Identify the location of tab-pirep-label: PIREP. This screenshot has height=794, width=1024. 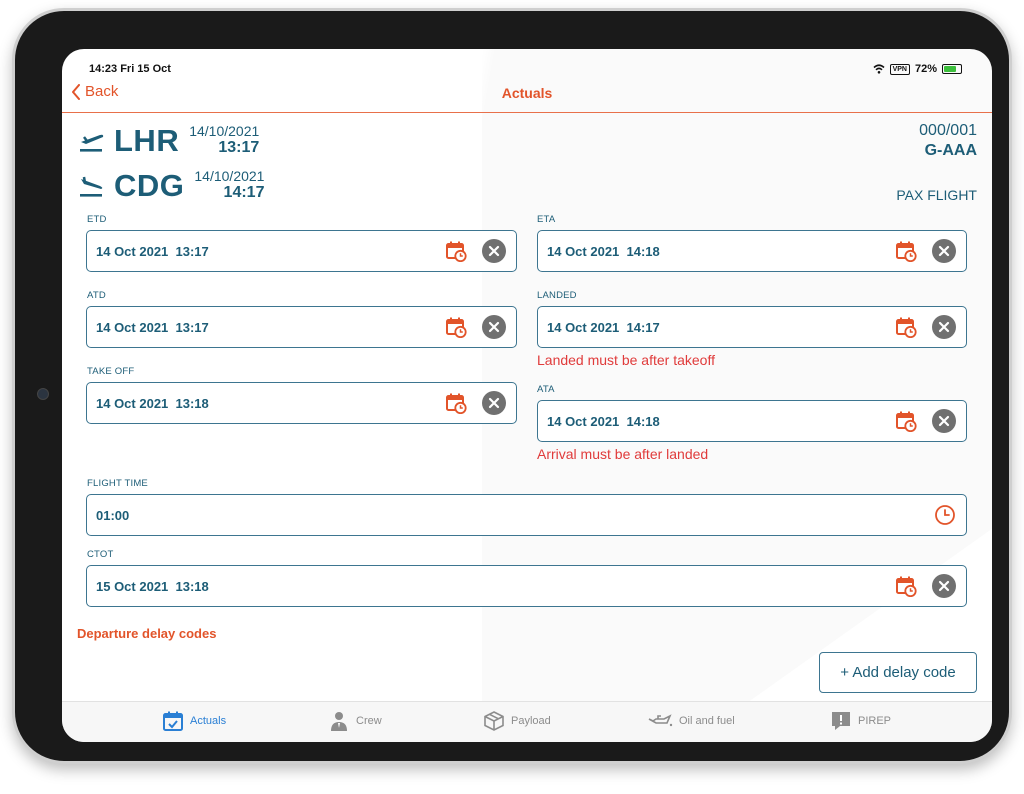
(875, 721).